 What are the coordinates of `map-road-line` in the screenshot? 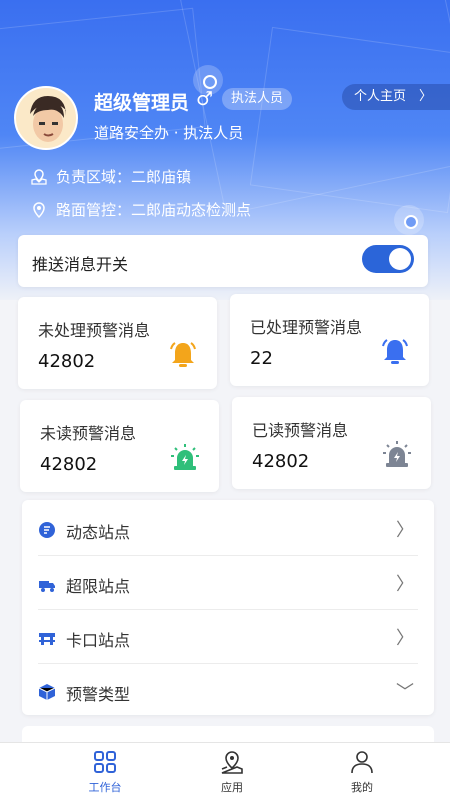 It's located at (349, 120).